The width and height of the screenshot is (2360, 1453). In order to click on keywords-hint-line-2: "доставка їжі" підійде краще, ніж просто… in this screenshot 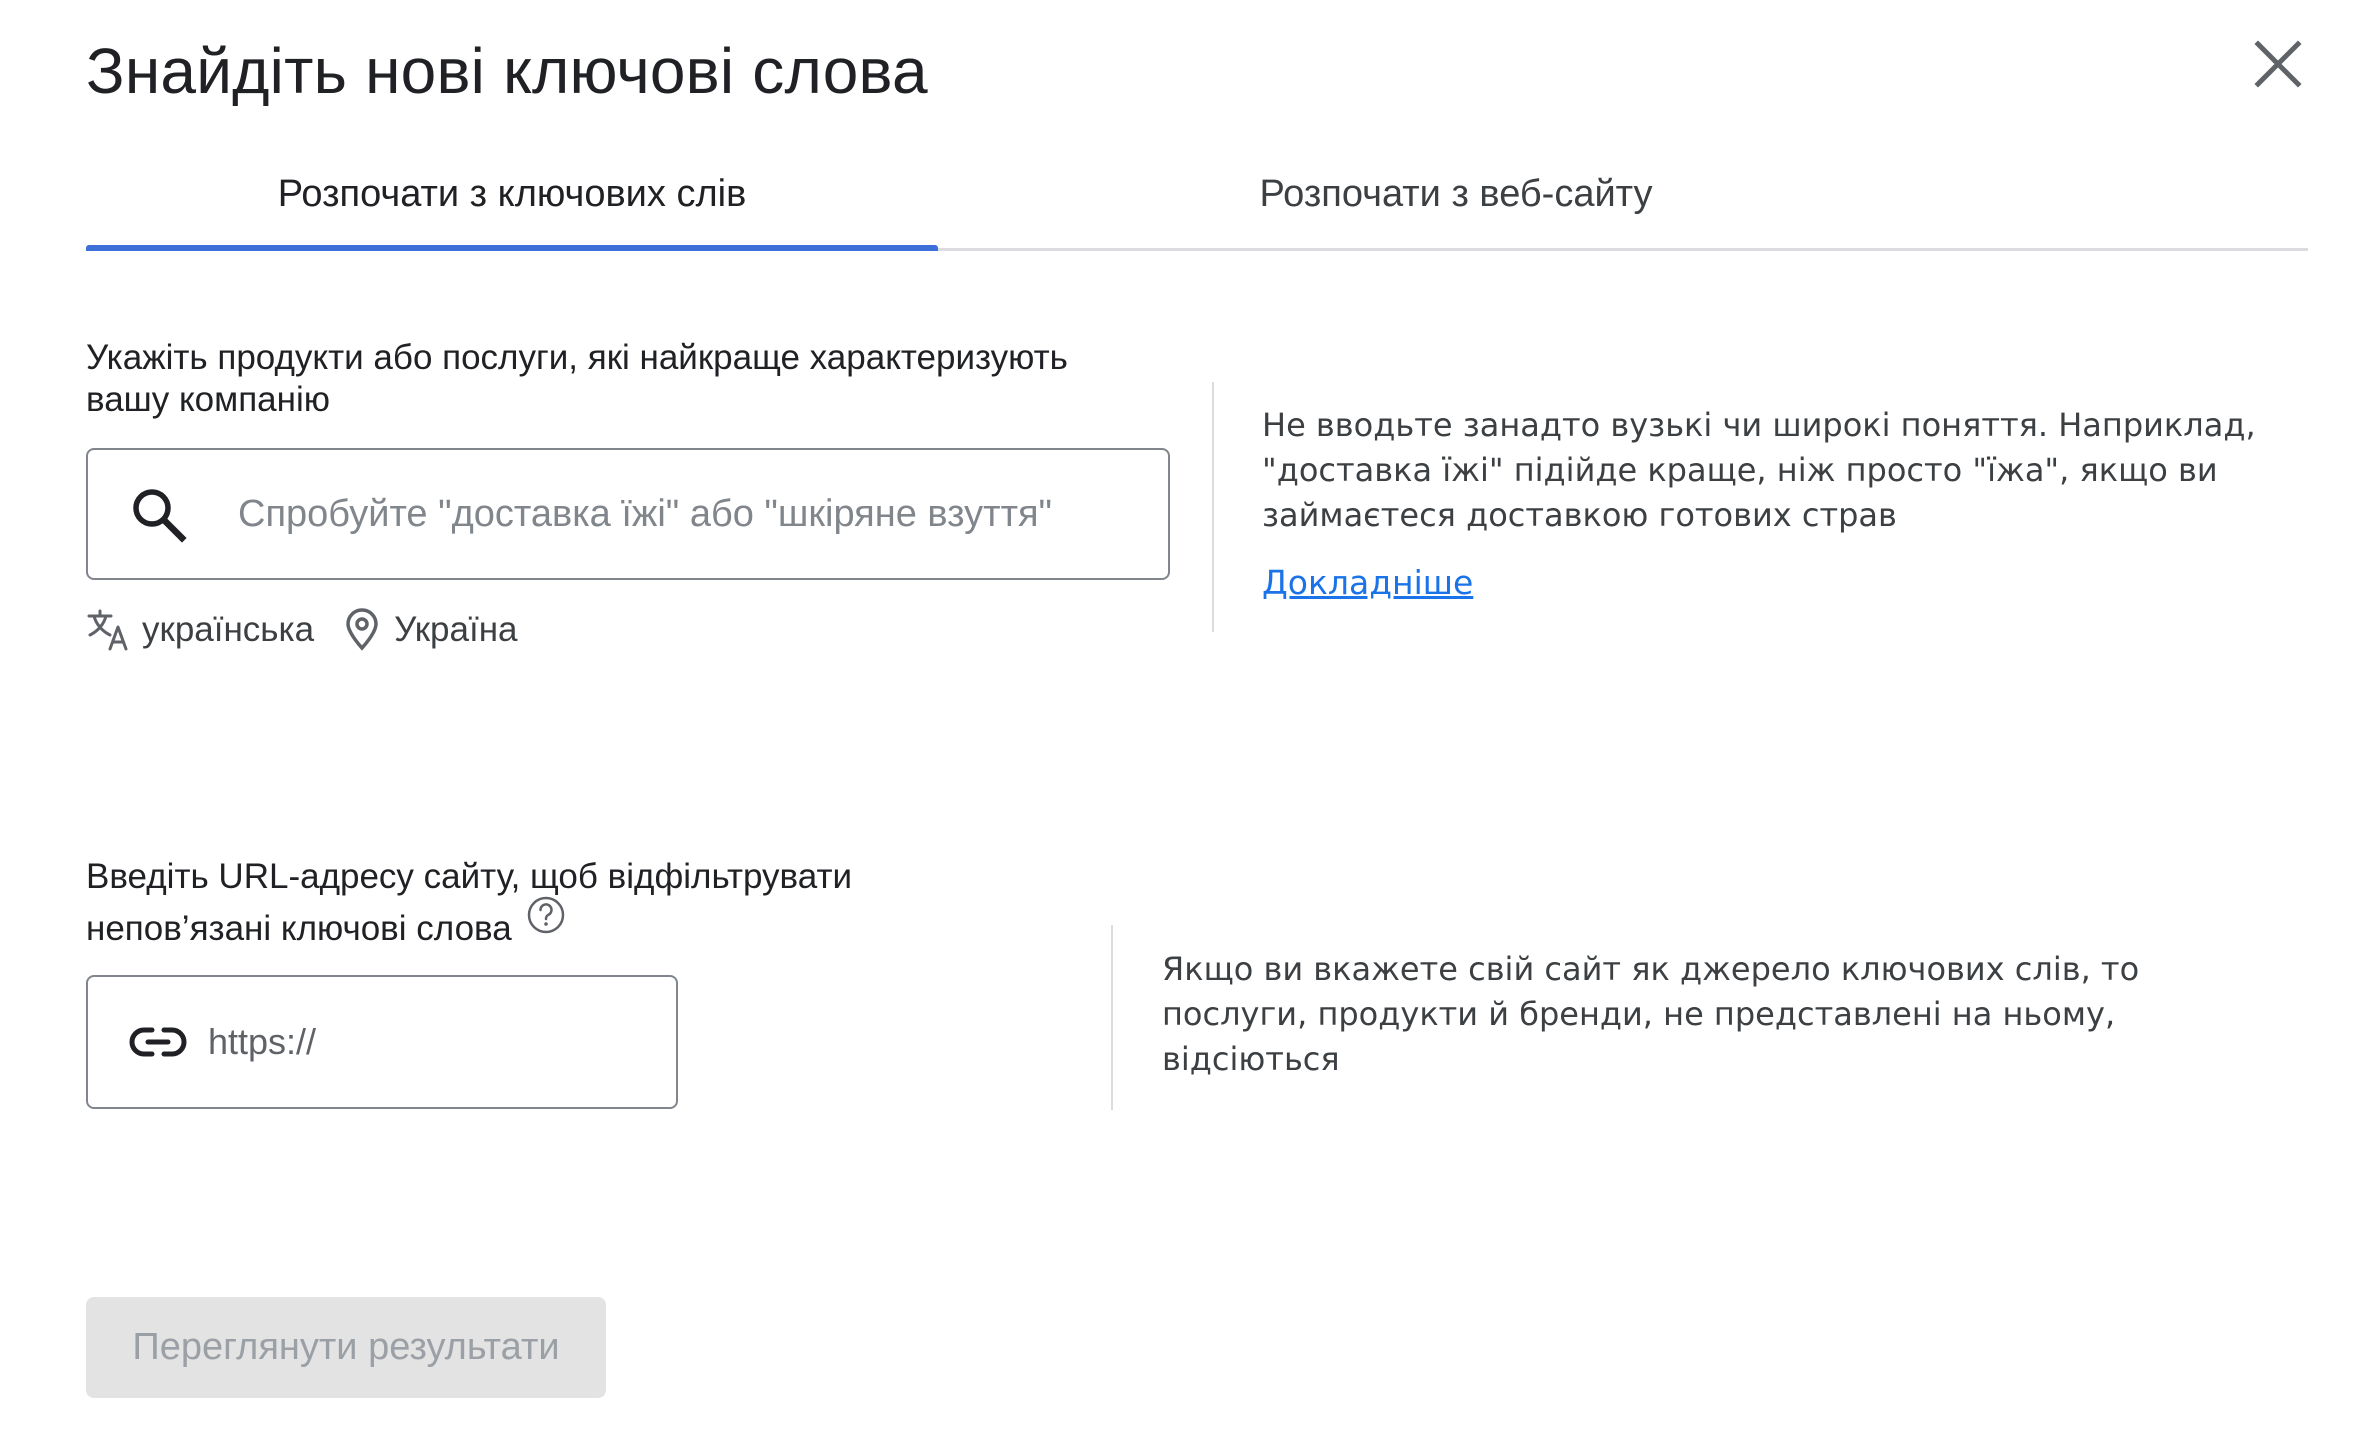, I will do `click(1740, 470)`.